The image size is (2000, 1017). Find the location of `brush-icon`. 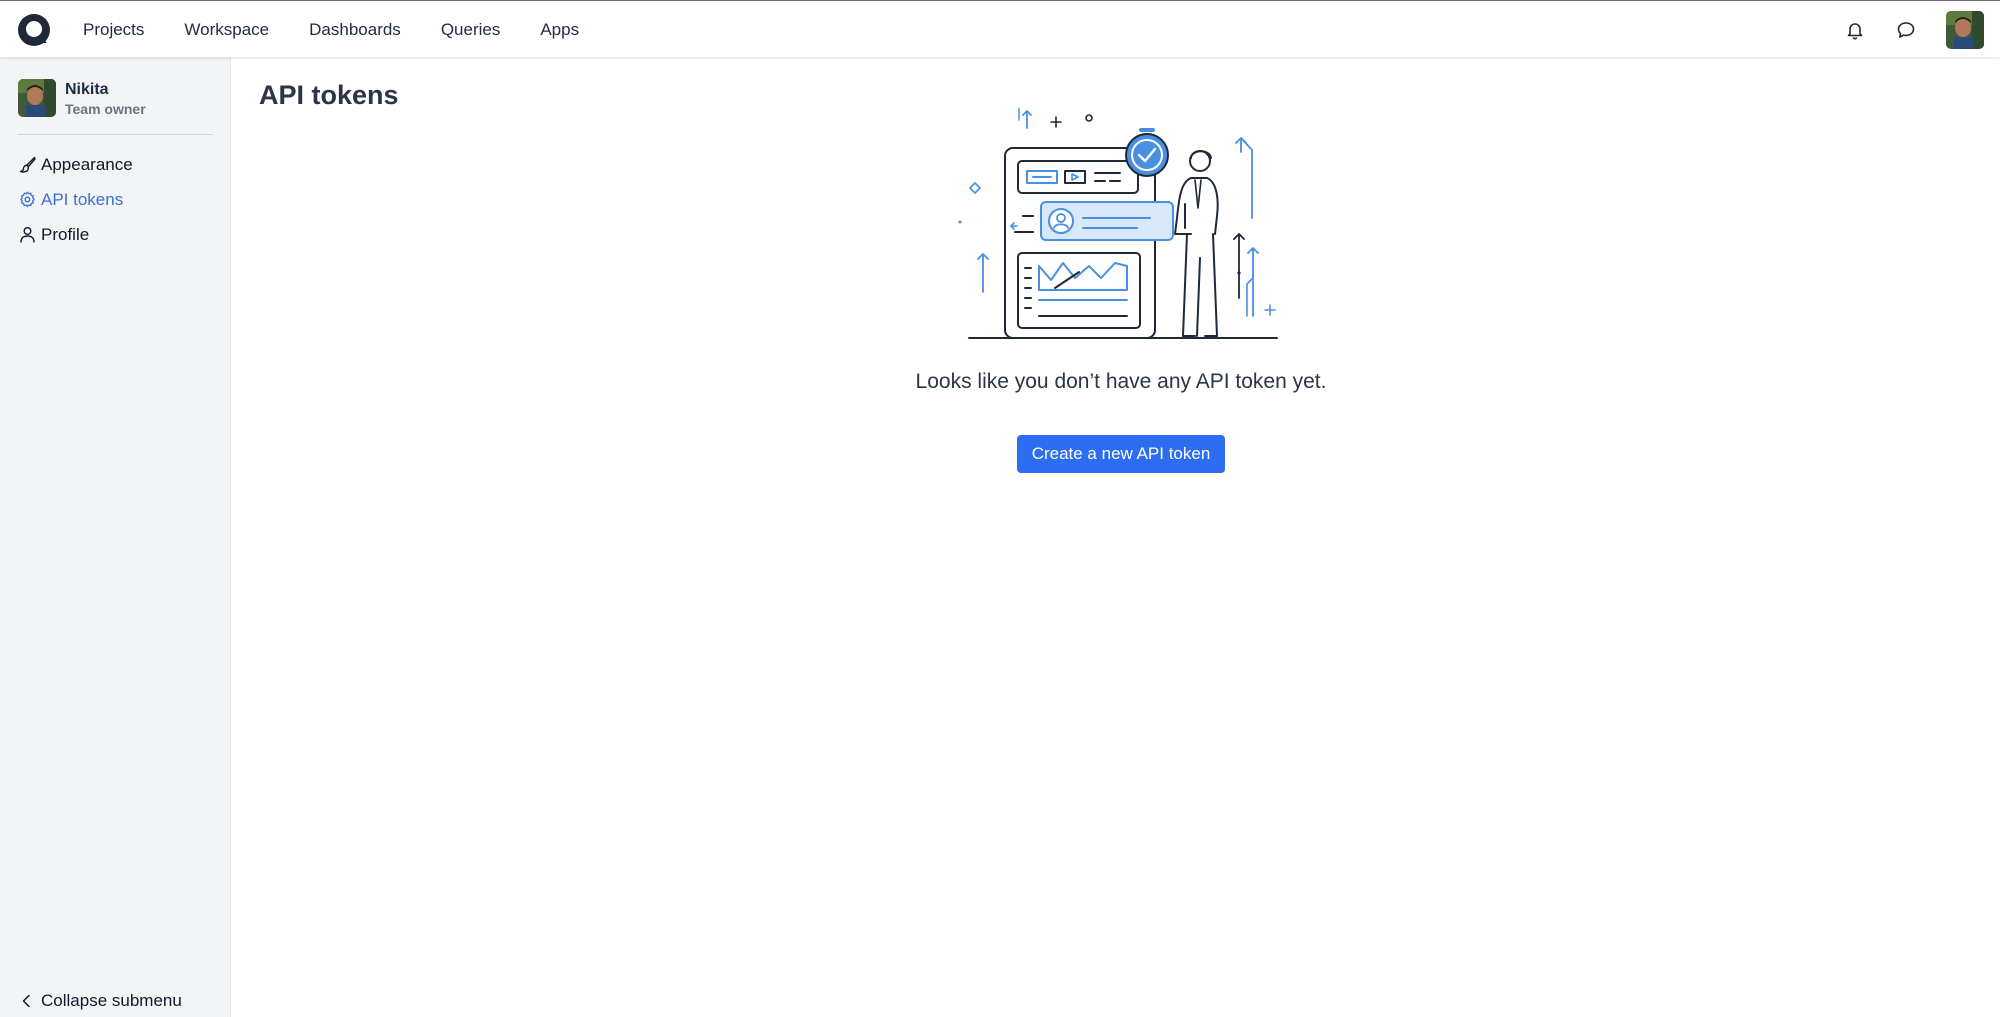

brush-icon is located at coordinates (27, 165).